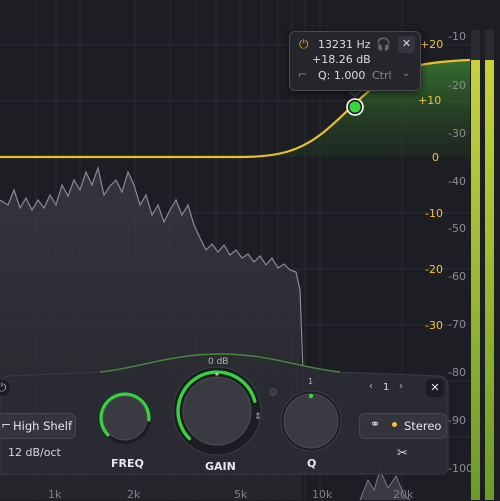 The width and height of the screenshot is (500, 501). Describe the element at coordinates (220, 466) in the screenshot. I see `gain-label: GAIN` at that location.